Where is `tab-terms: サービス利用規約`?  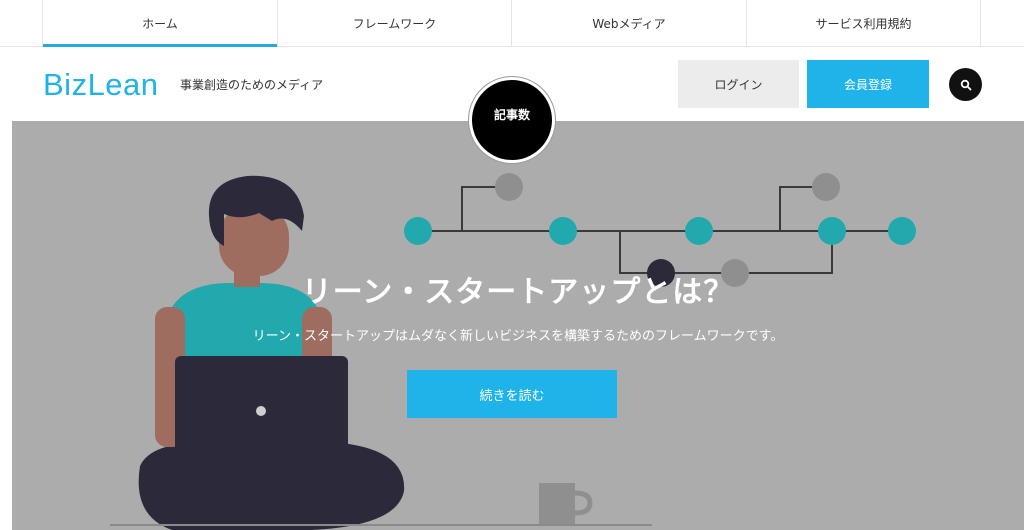 tab-terms: サービス利用規約 is located at coordinates (863, 23).